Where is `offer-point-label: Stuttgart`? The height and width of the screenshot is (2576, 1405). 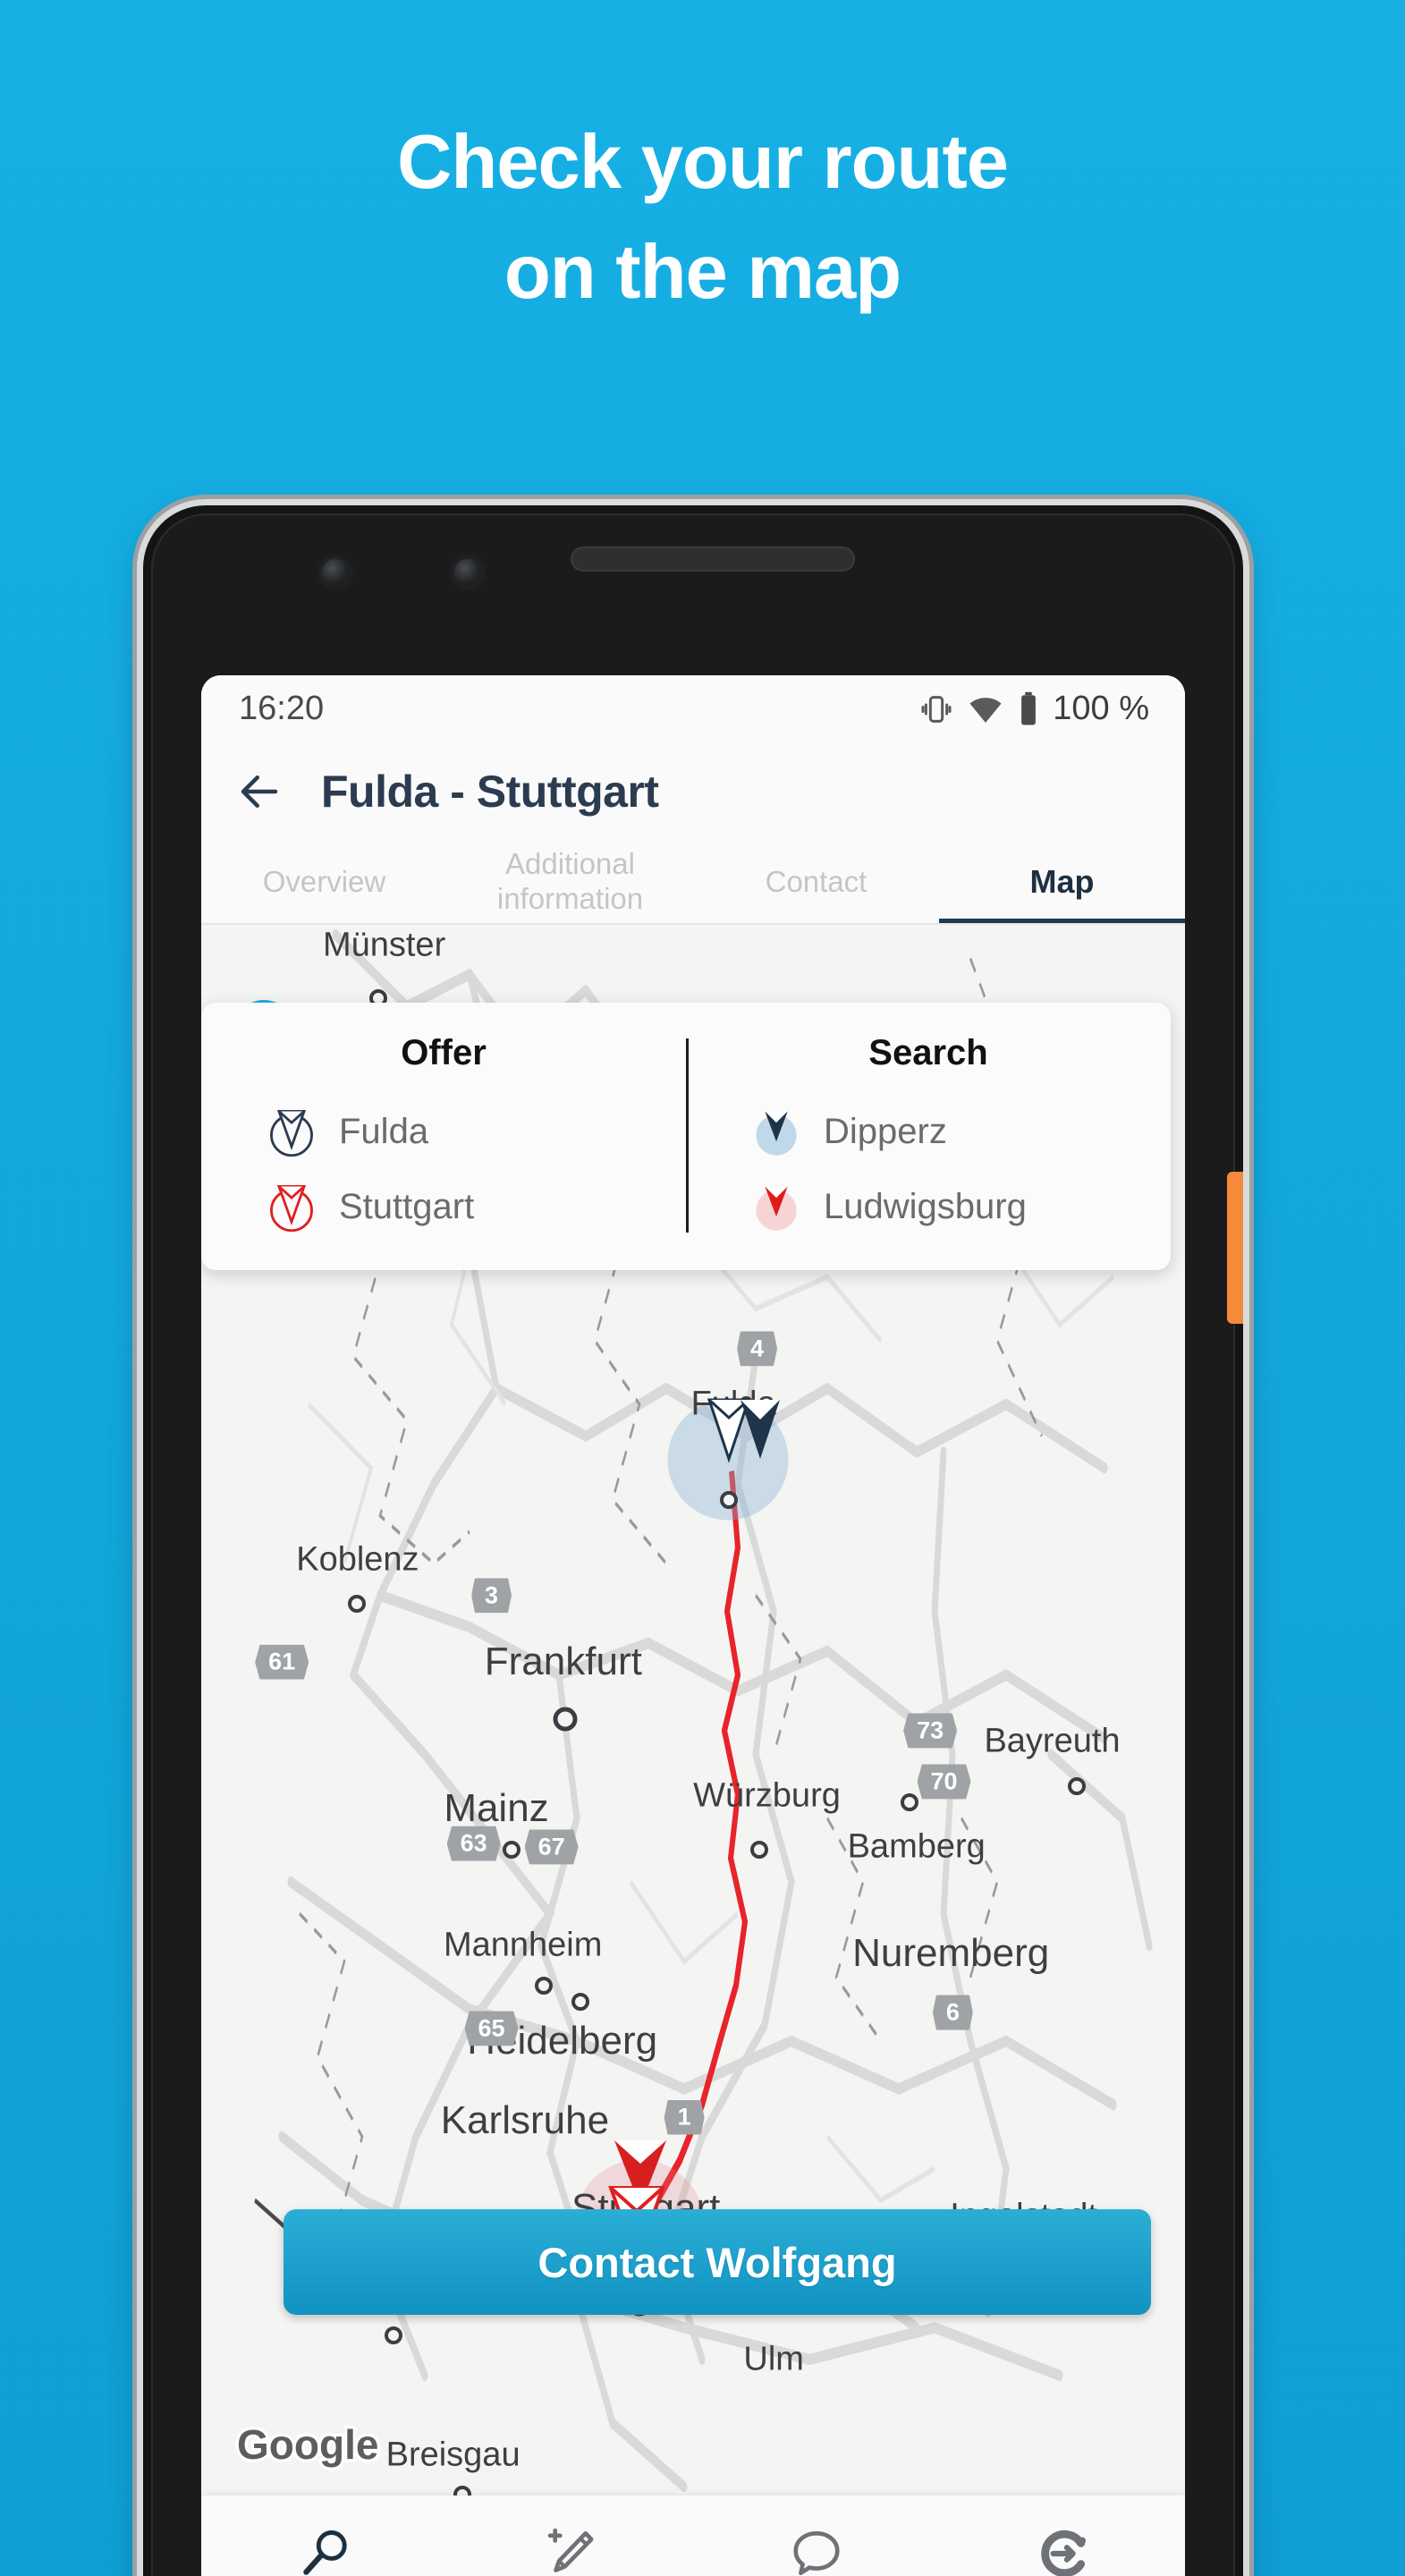 offer-point-label: Stuttgart is located at coordinates (407, 1206).